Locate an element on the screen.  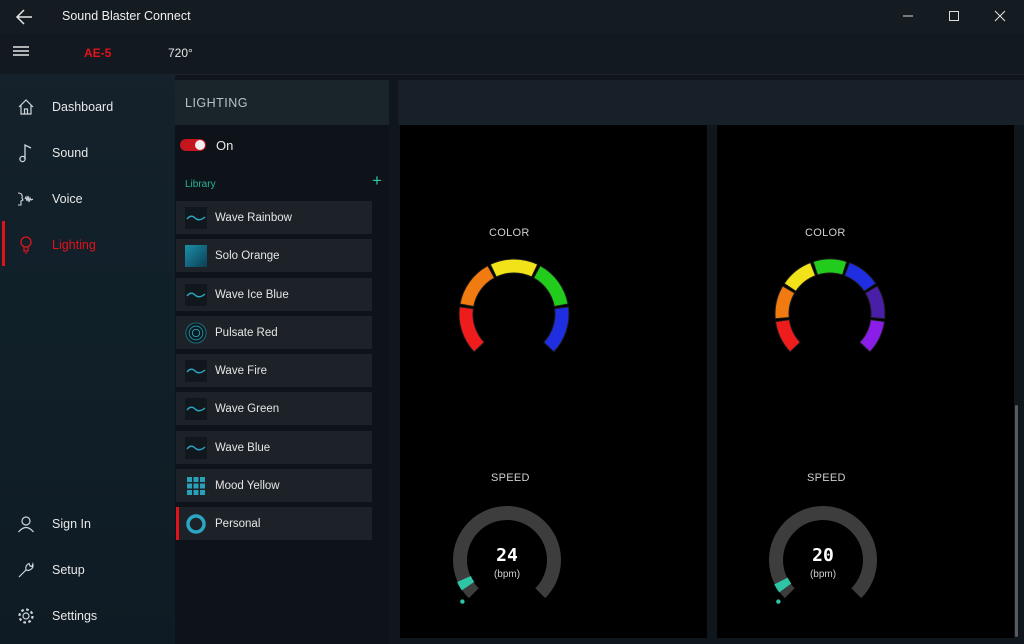
voice-icon is located at coordinates (25, 199).